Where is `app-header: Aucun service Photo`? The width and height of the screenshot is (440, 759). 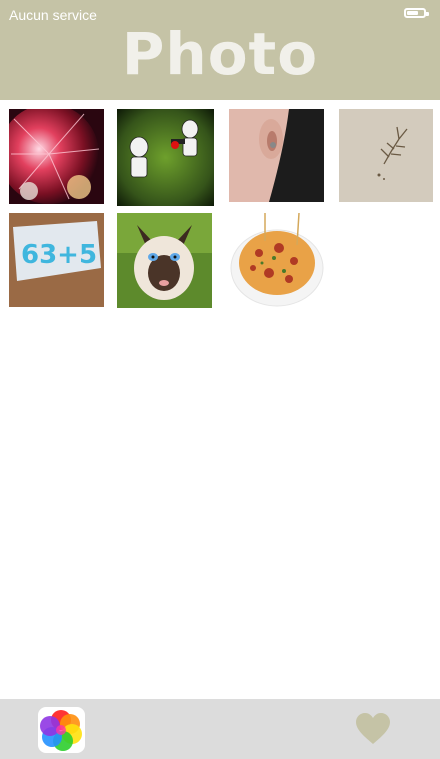
app-header: Aucun service Photo is located at coordinates (220, 50).